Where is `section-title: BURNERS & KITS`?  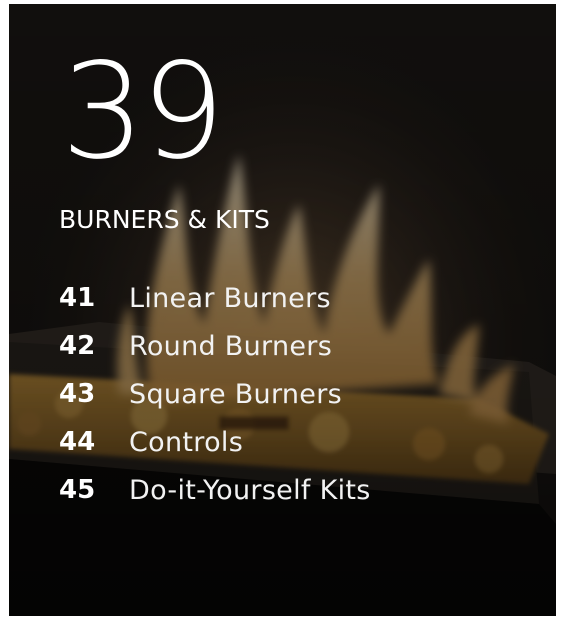 section-title: BURNERS & KITS is located at coordinates (164, 219).